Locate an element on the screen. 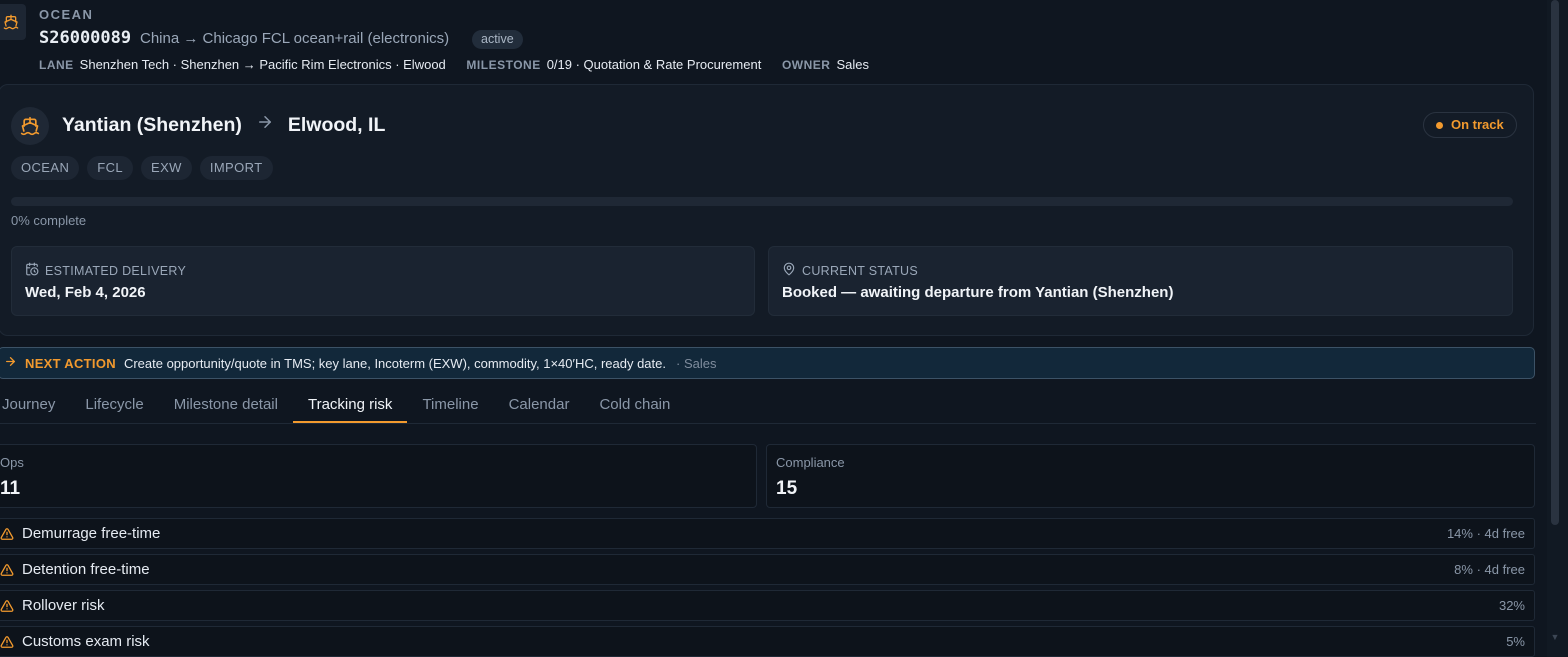  compliance-stat-card: Compliance 15 is located at coordinates (1150, 476).